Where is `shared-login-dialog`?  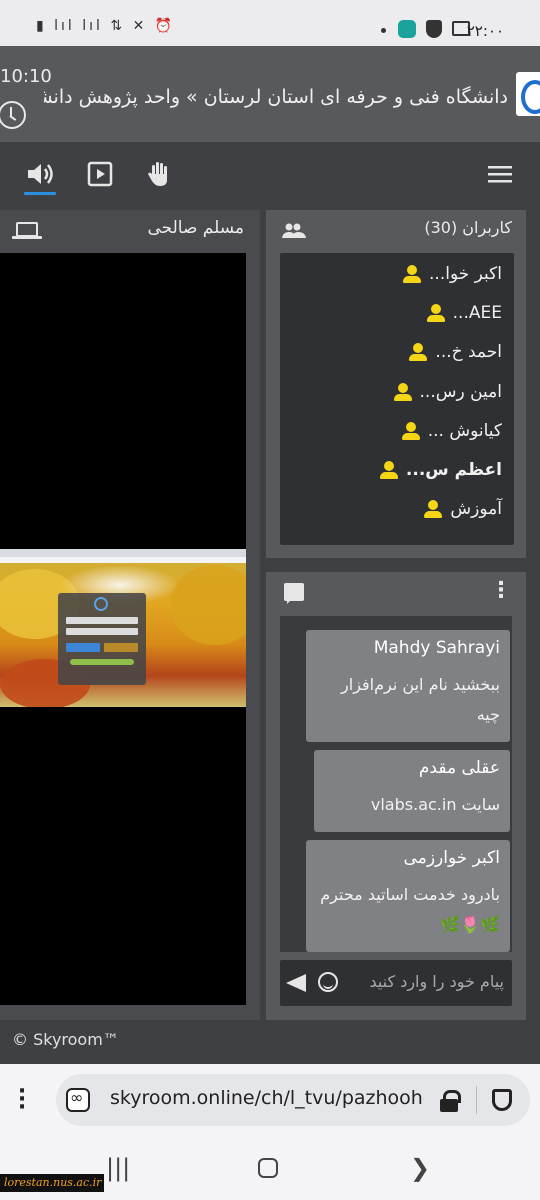
shared-login-dialog is located at coordinates (102, 639).